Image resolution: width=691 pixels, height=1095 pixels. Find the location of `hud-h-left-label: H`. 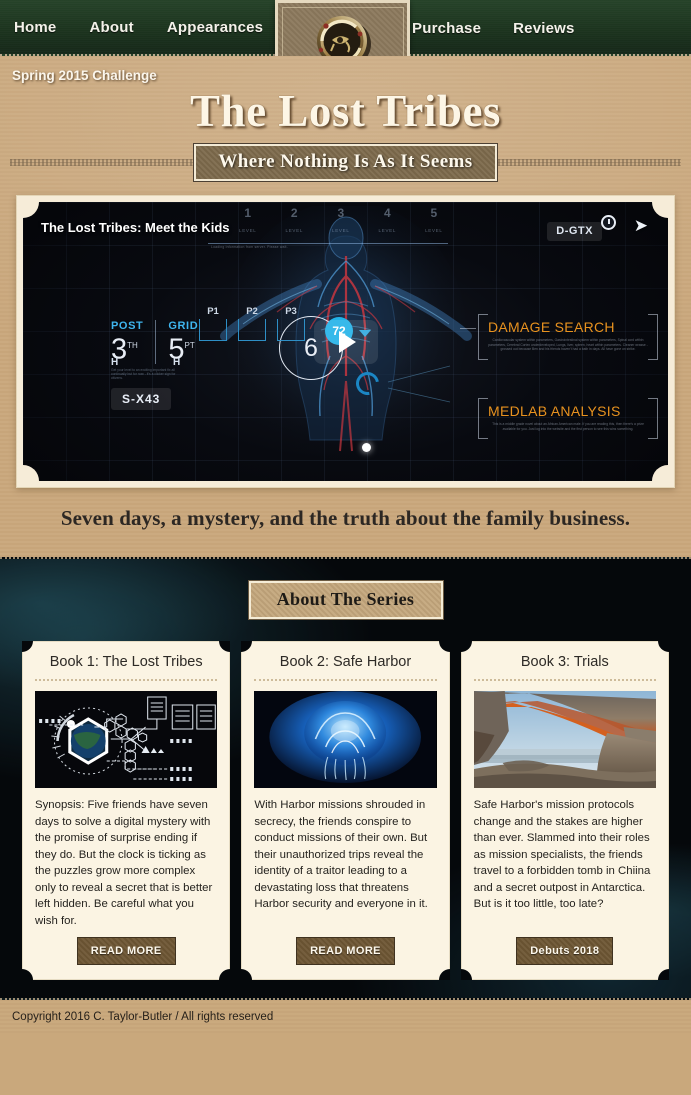

hud-h-left-label: H is located at coordinates (115, 362).